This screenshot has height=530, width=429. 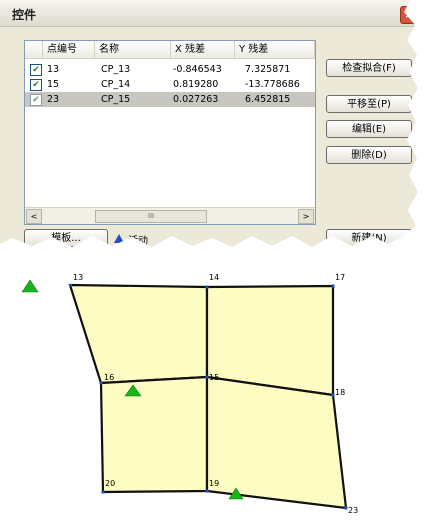 I want to click on dialog-title: 控件, so click(x=24, y=15).